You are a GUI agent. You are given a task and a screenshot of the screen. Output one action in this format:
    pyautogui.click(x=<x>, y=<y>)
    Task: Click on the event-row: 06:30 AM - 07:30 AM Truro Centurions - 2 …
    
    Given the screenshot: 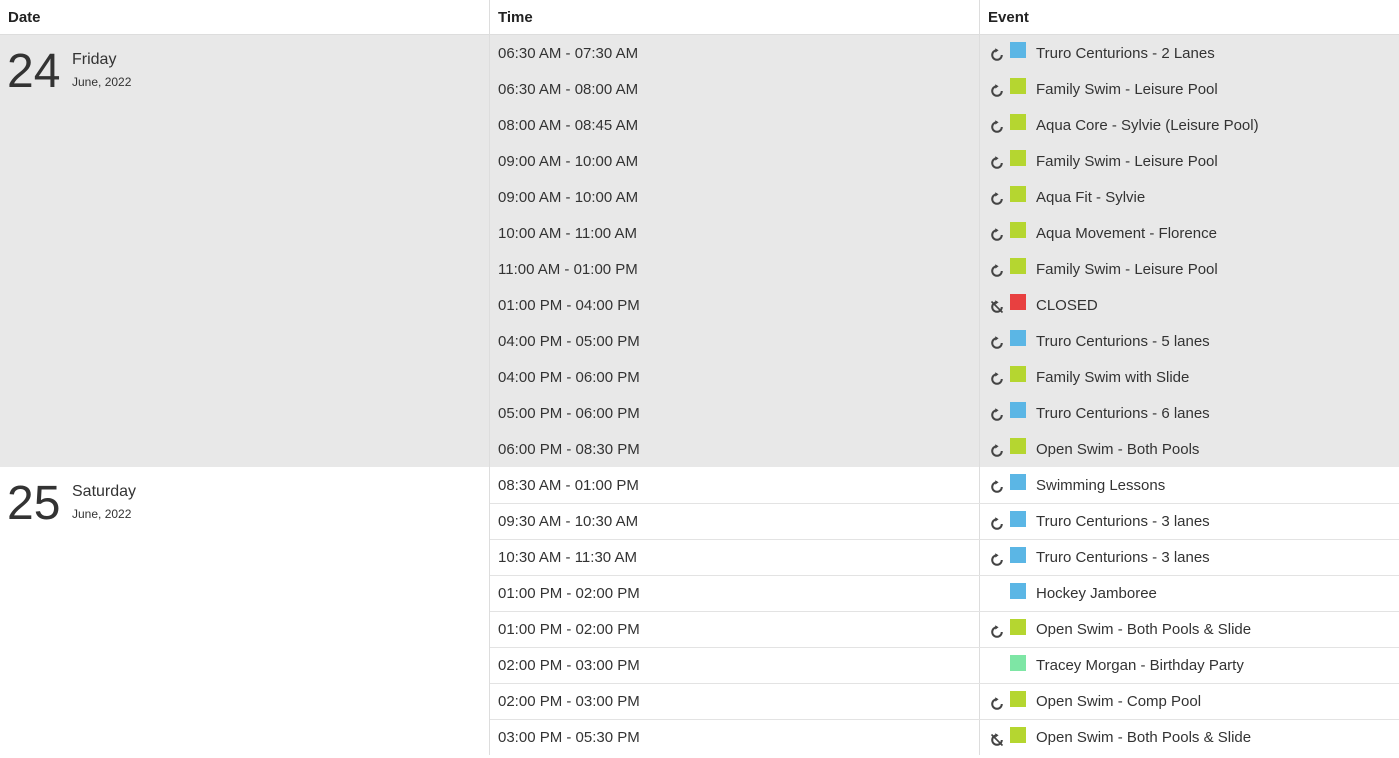 What is the action you would take?
    pyautogui.click(x=944, y=53)
    